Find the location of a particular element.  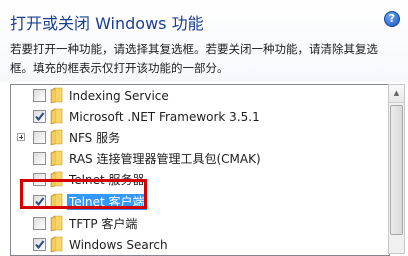

feature-label: Telnet 客户端 is located at coordinates (107, 202).